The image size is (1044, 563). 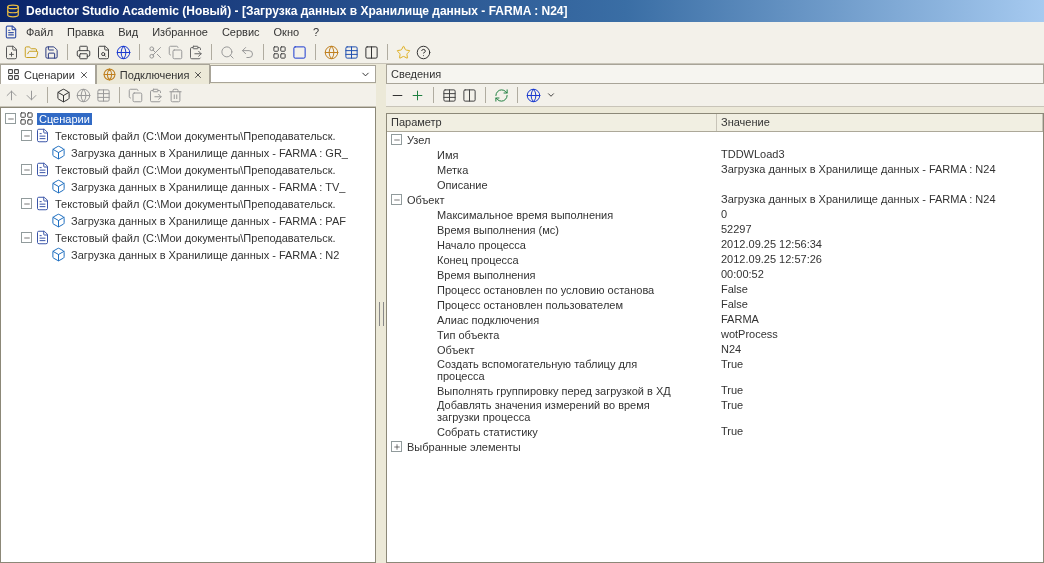 What do you see at coordinates (464, 446) in the screenshot?
I see `group-name: Выбранные элементы` at bounding box center [464, 446].